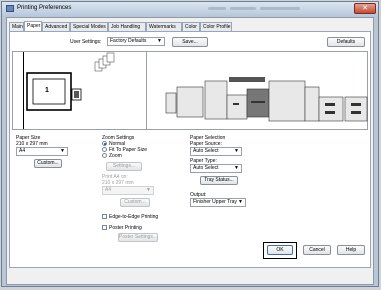 The image size is (381, 290). Describe the element at coordinates (33, 26) in the screenshot. I see `tab-paper: Paper` at that location.